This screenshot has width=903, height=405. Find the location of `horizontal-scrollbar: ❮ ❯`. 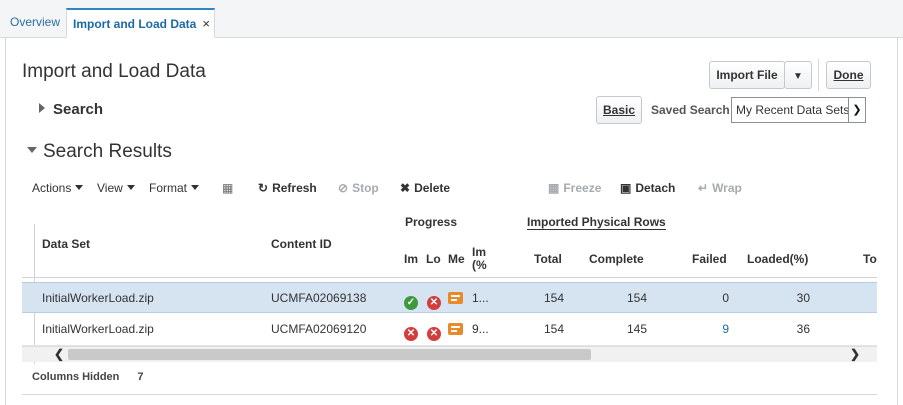

horizontal-scrollbar: ❮ ❯ is located at coordinates (449, 354).